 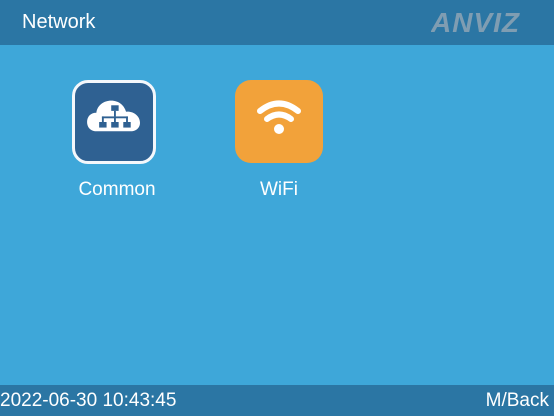 I want to click on back-button: M/Back, so click(x=517, y=401).